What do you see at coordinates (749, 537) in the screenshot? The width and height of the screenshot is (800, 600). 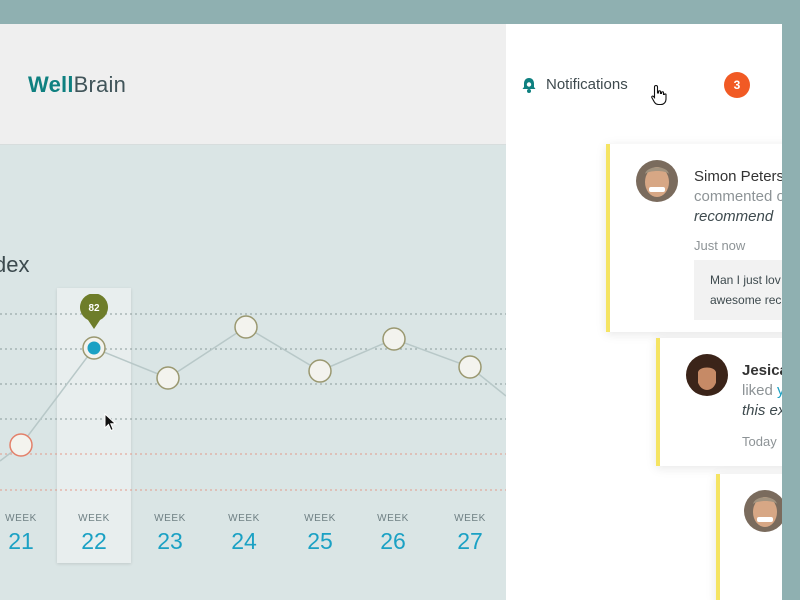 I see `notification-card` at bounding box center [749, 537].